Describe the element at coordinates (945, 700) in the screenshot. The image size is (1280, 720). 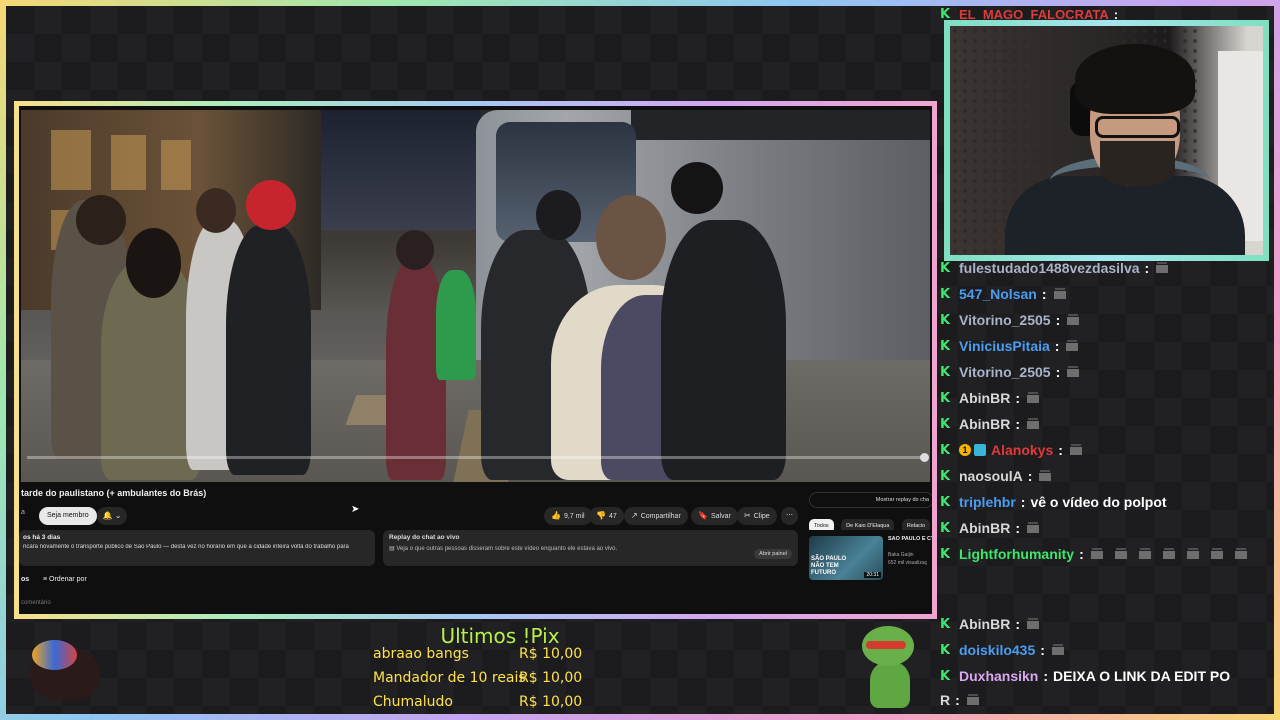
I see `chat-username: R` at that location.